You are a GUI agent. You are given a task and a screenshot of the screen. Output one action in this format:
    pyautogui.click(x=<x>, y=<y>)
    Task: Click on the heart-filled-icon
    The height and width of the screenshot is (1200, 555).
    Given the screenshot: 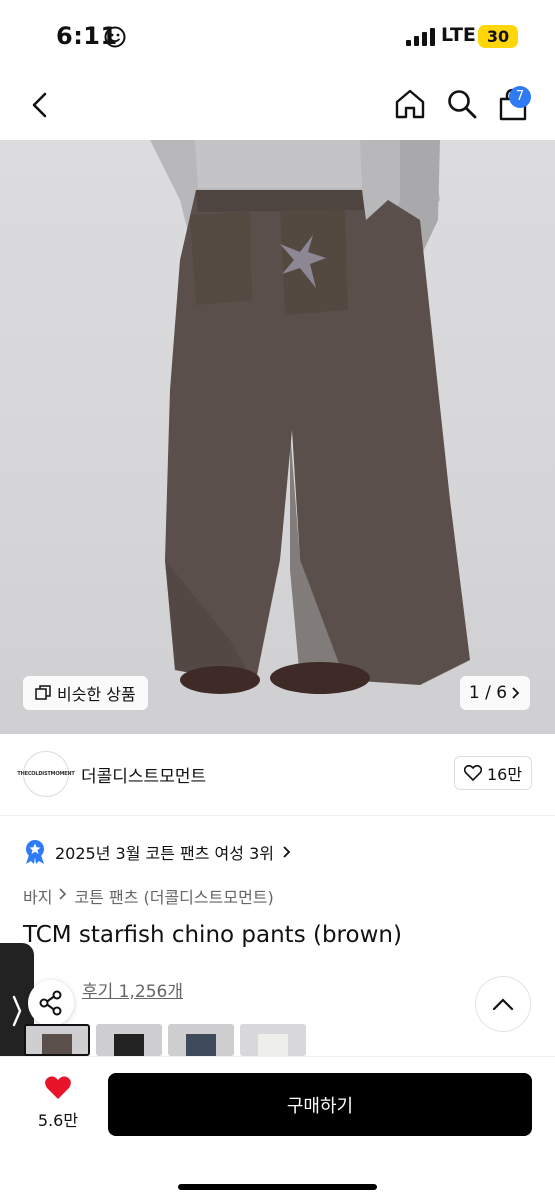 What is the action you would take?
    pyautogui.click(x=58, y=1087)
    